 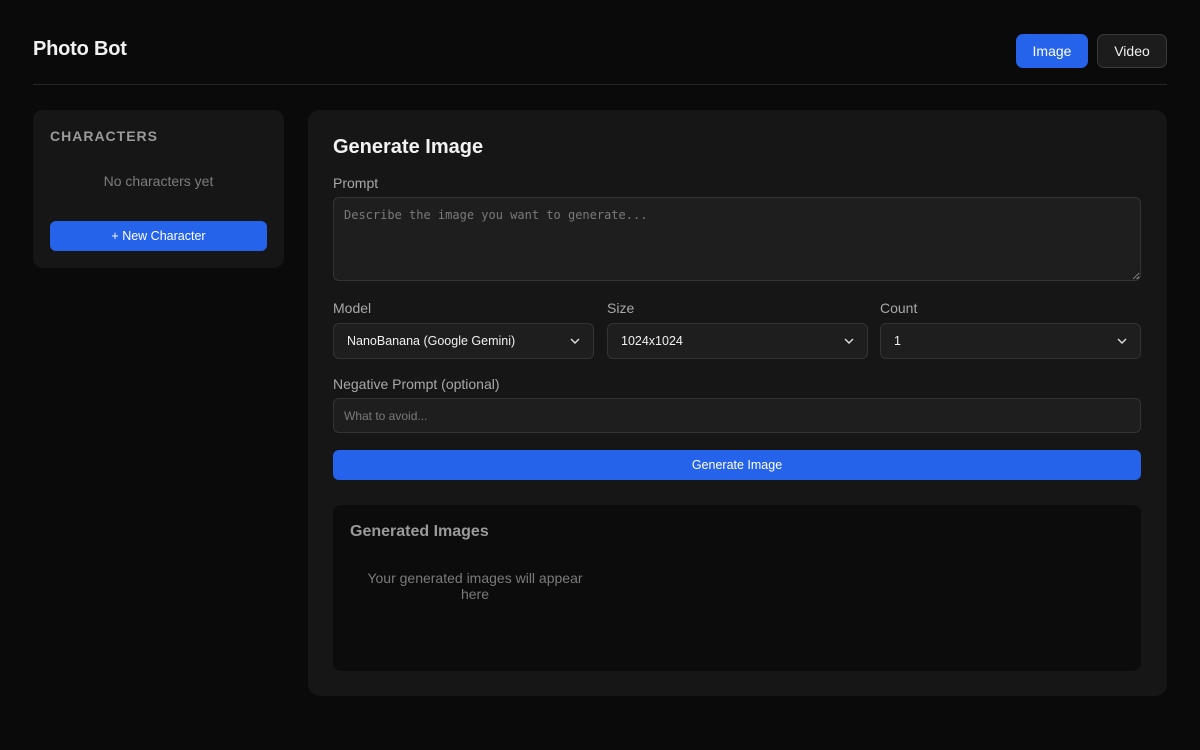 I want to click on mode-tabs: Image Video, so click(x=1091, y=51).